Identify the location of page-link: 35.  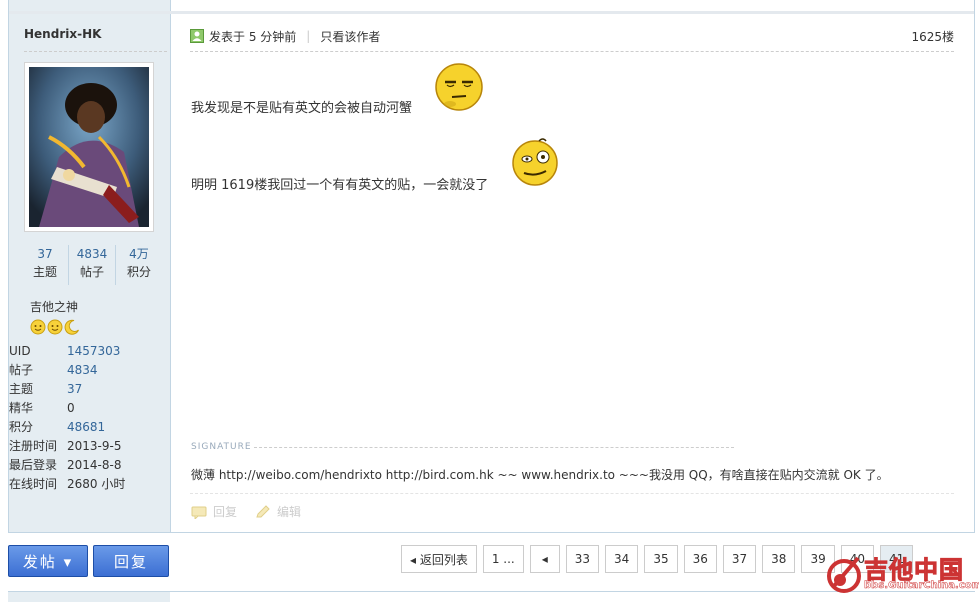
(661, 559).